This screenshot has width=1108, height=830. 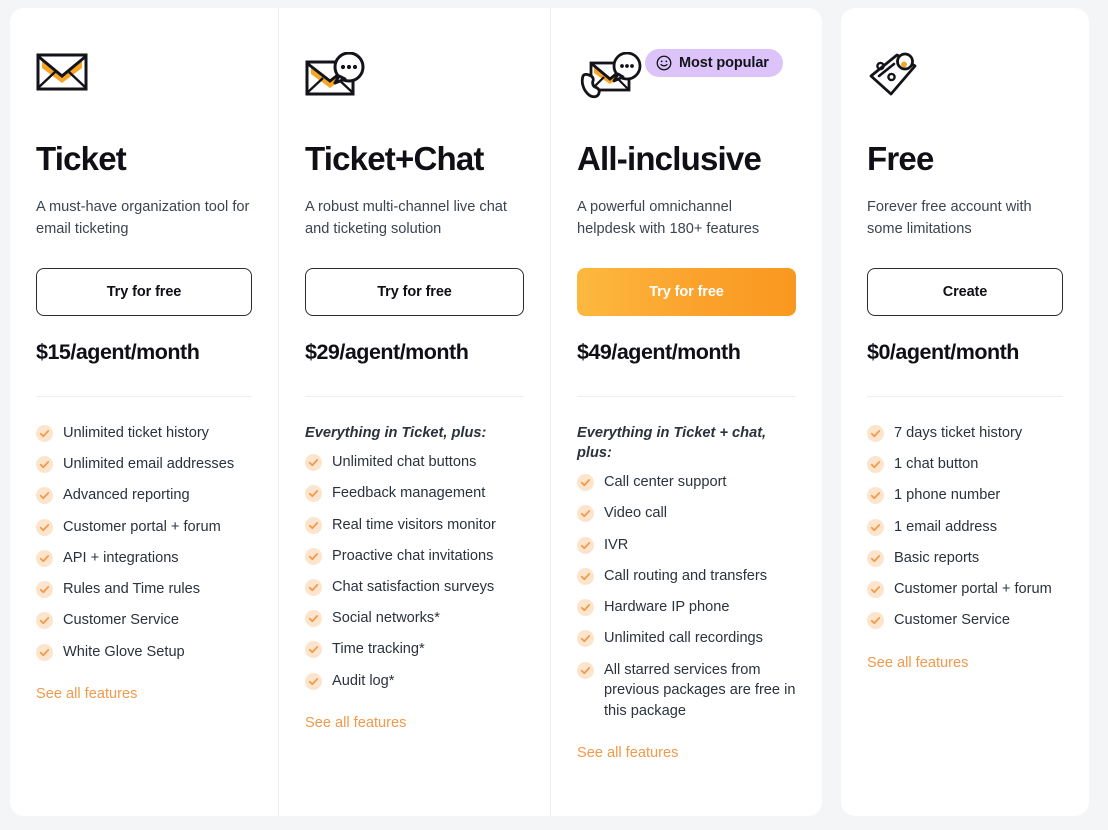 What do you see at coordinates (667, 607) in the screenshot?
I see `feature-label: Hardware IP phone` at bounding box center [667, 607].